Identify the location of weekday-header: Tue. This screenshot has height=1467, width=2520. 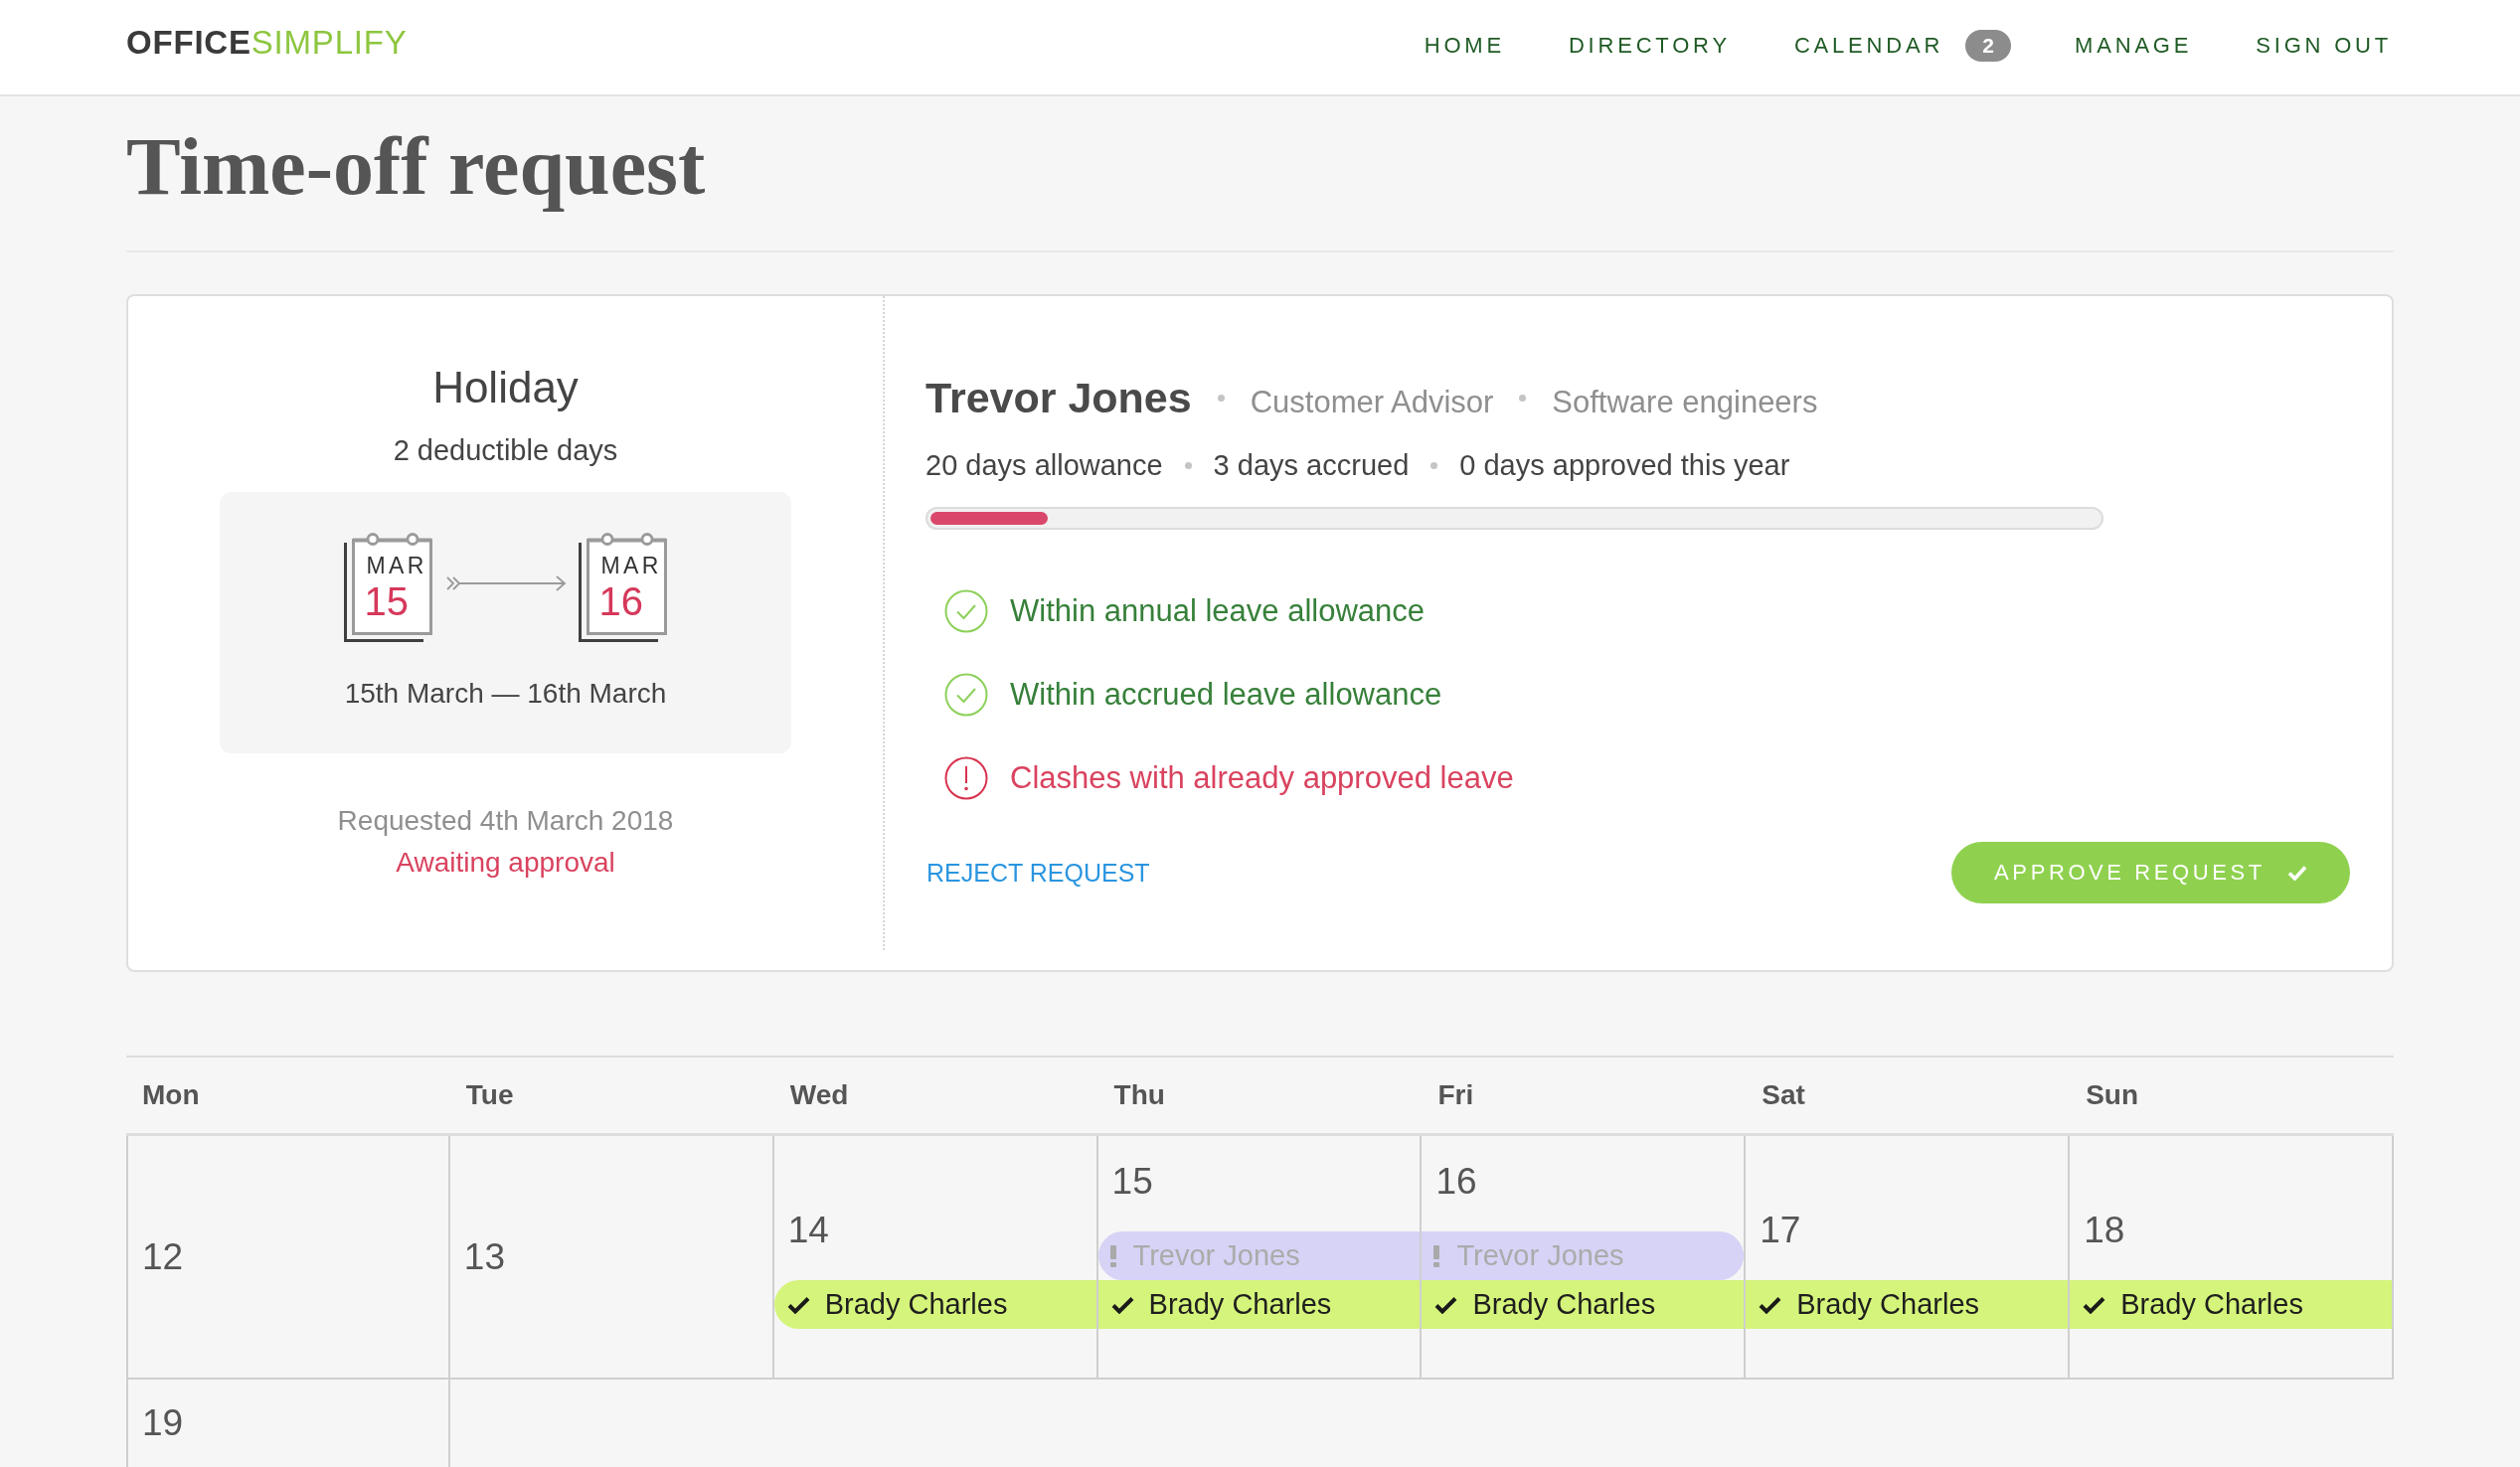
(489, 1095).